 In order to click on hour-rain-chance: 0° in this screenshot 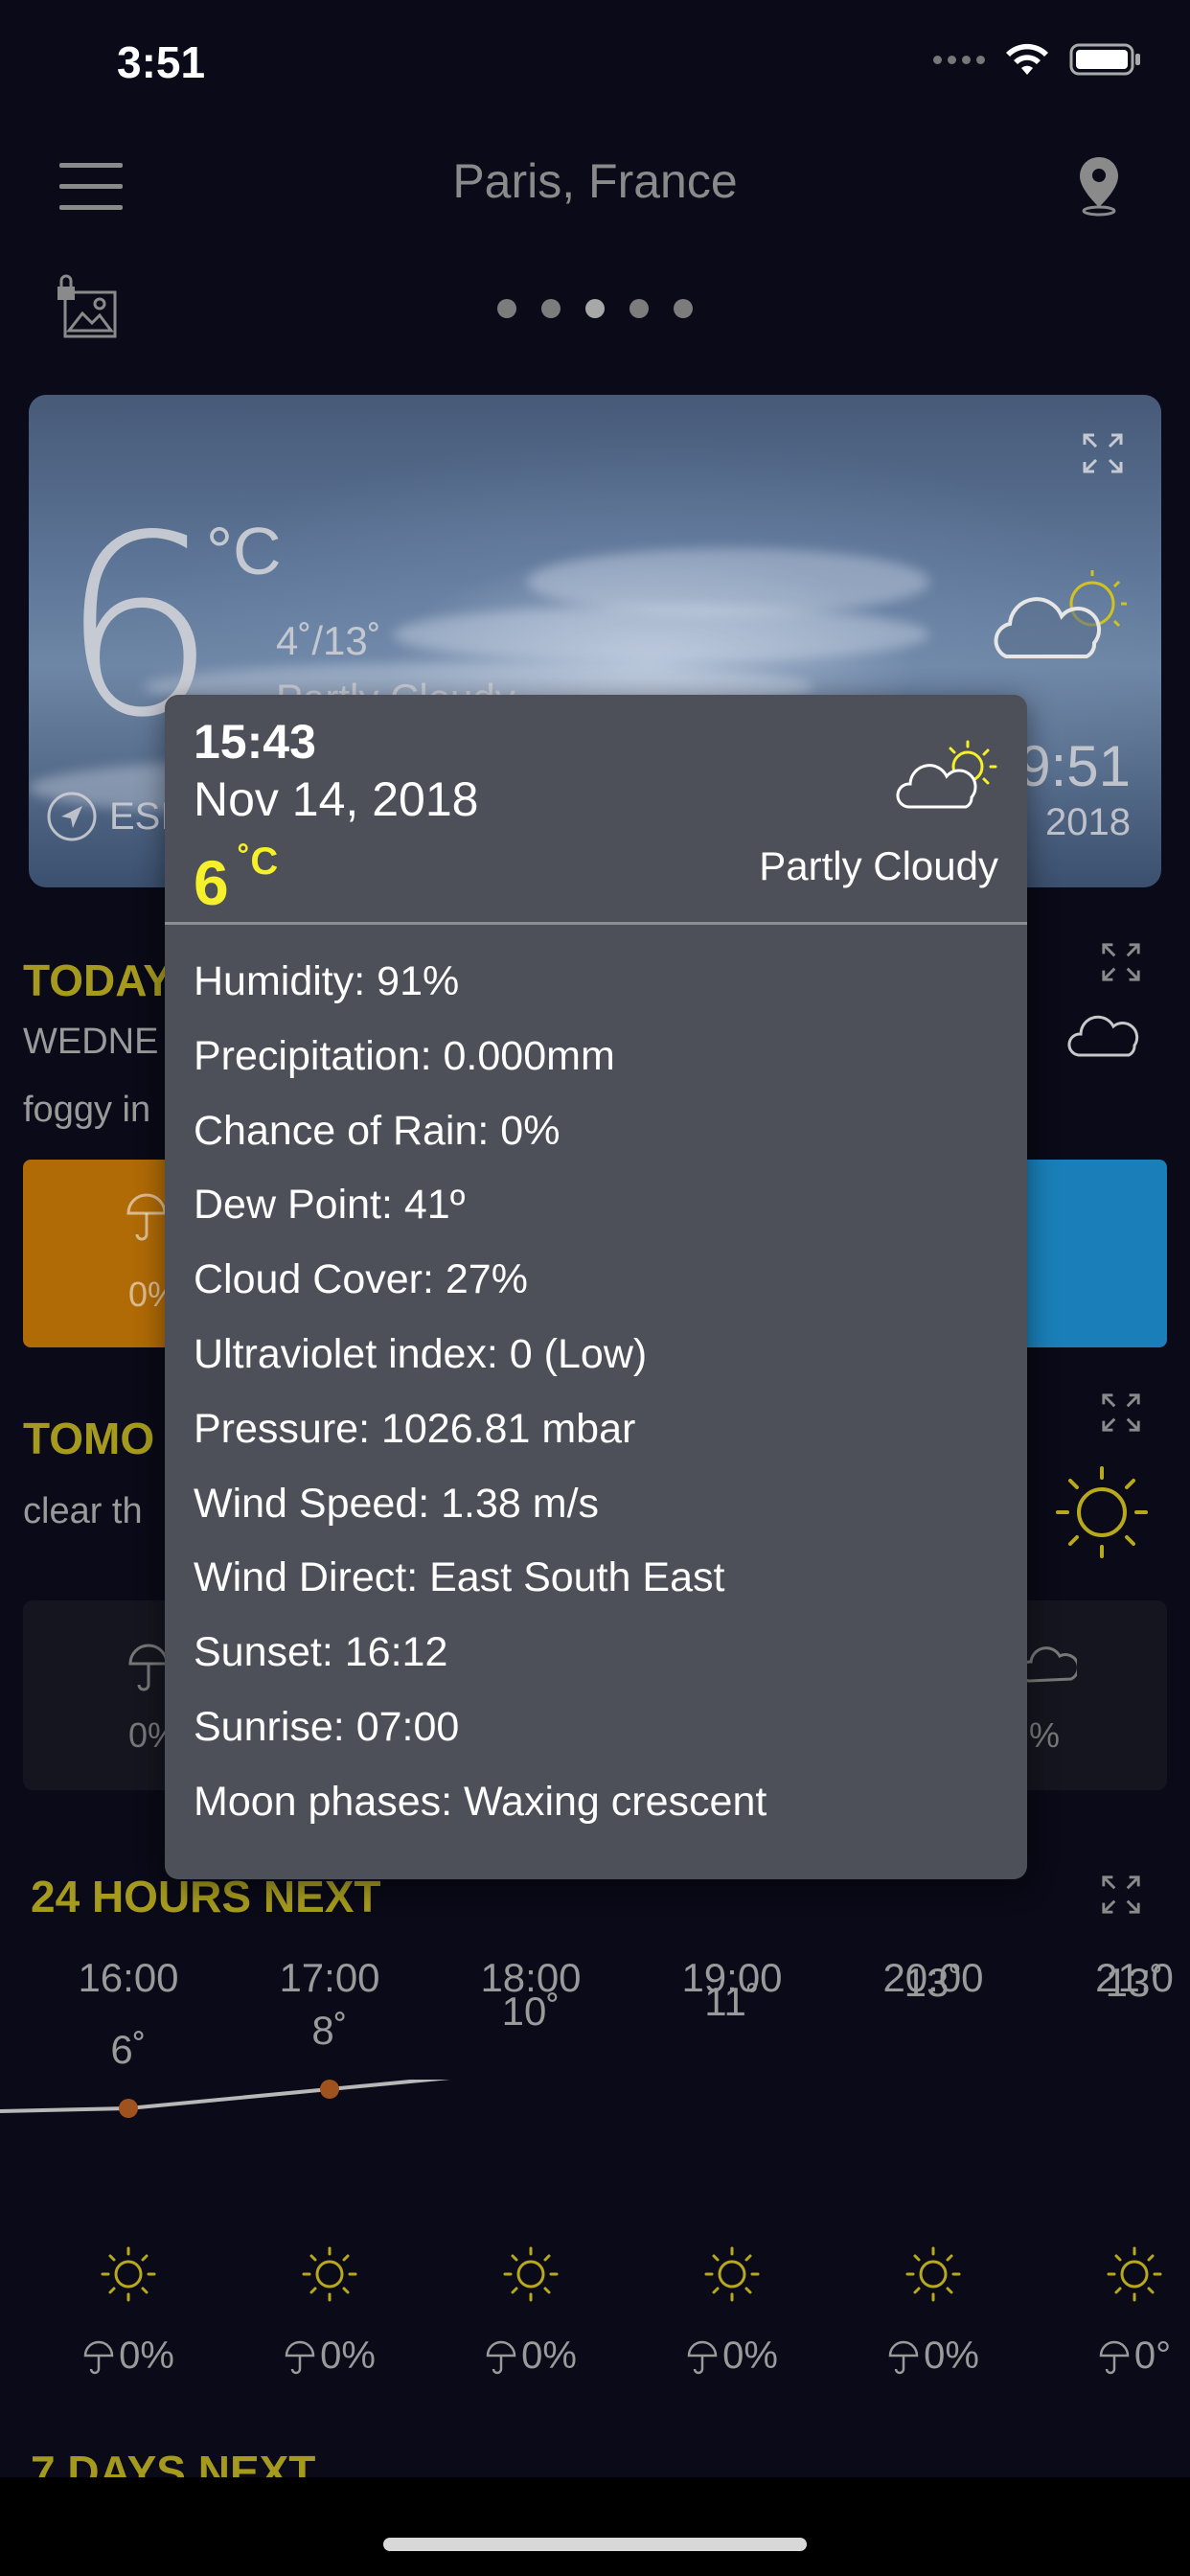, I will do `click(1114, 2356)`.